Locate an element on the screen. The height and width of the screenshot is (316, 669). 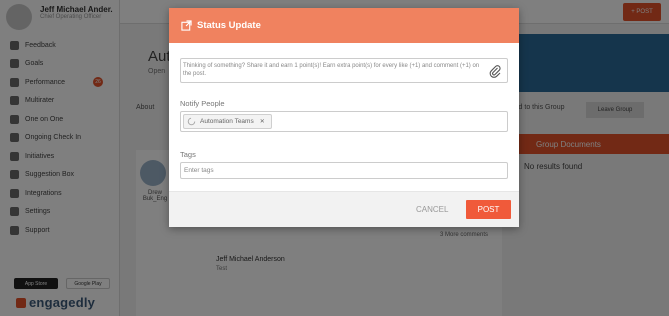
tags-input is located at coordinates (344, 170).